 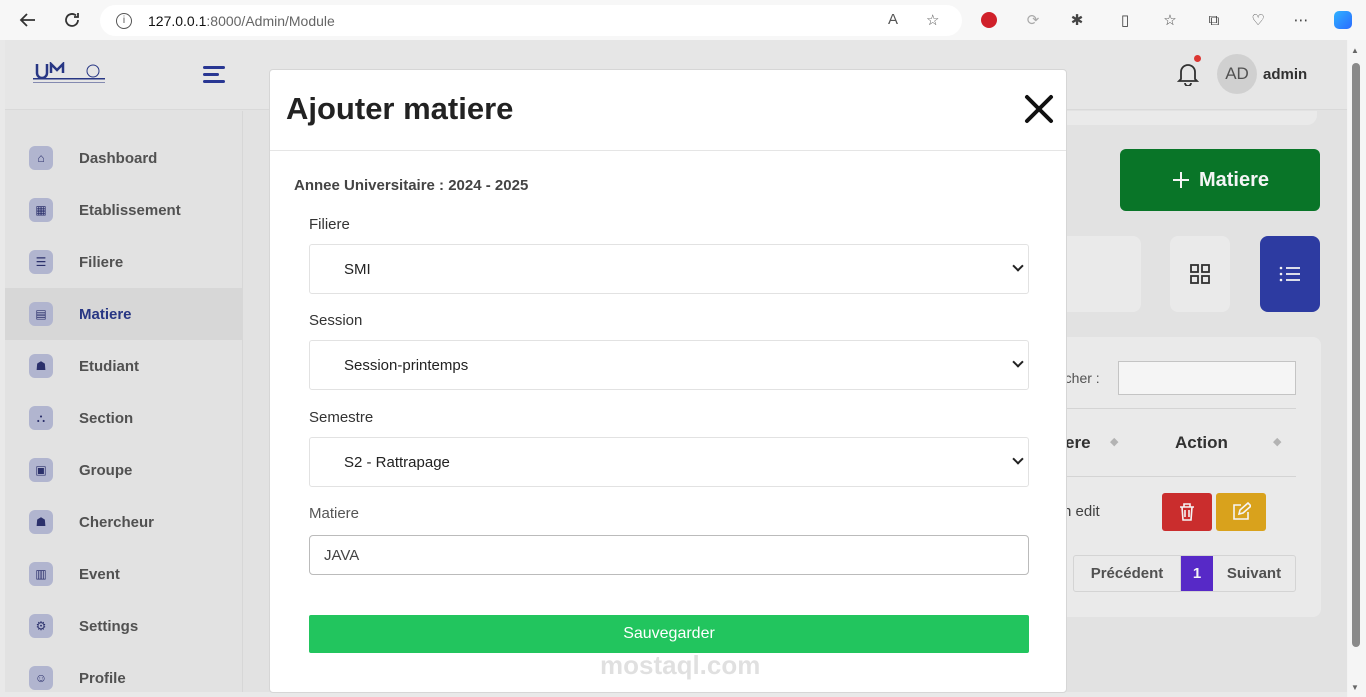 What do you see at coordinates (531, 20) in the screenshot?
I see `address-bar: i 127.0.0.1:8000/Admin/Module A ☆` at bounding box center [531, 20].